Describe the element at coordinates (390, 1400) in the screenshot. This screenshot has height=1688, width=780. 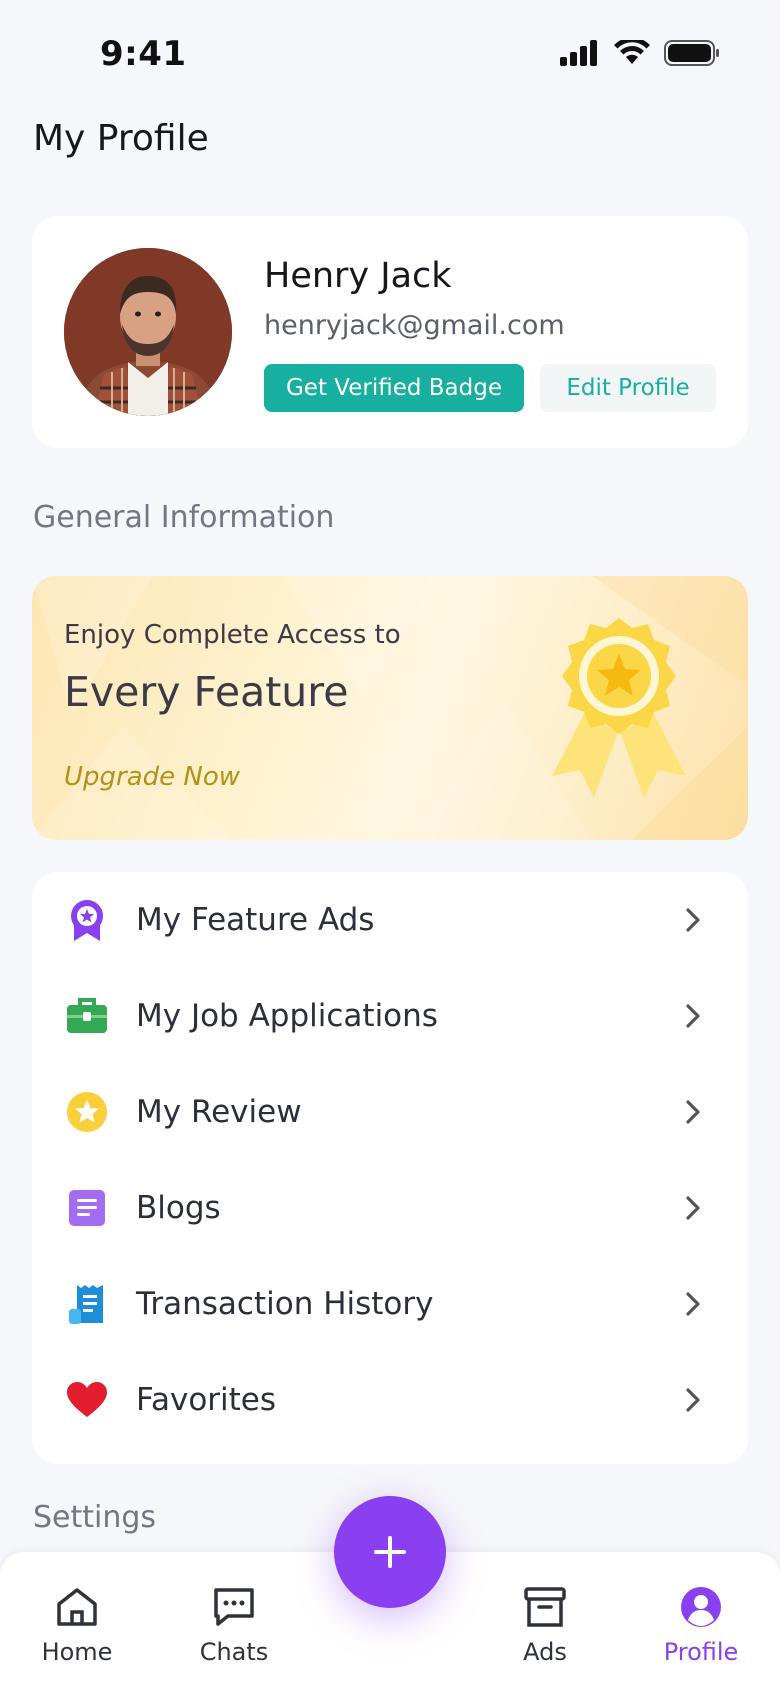
I see `menu-item-favorites: Favorites` at that location.